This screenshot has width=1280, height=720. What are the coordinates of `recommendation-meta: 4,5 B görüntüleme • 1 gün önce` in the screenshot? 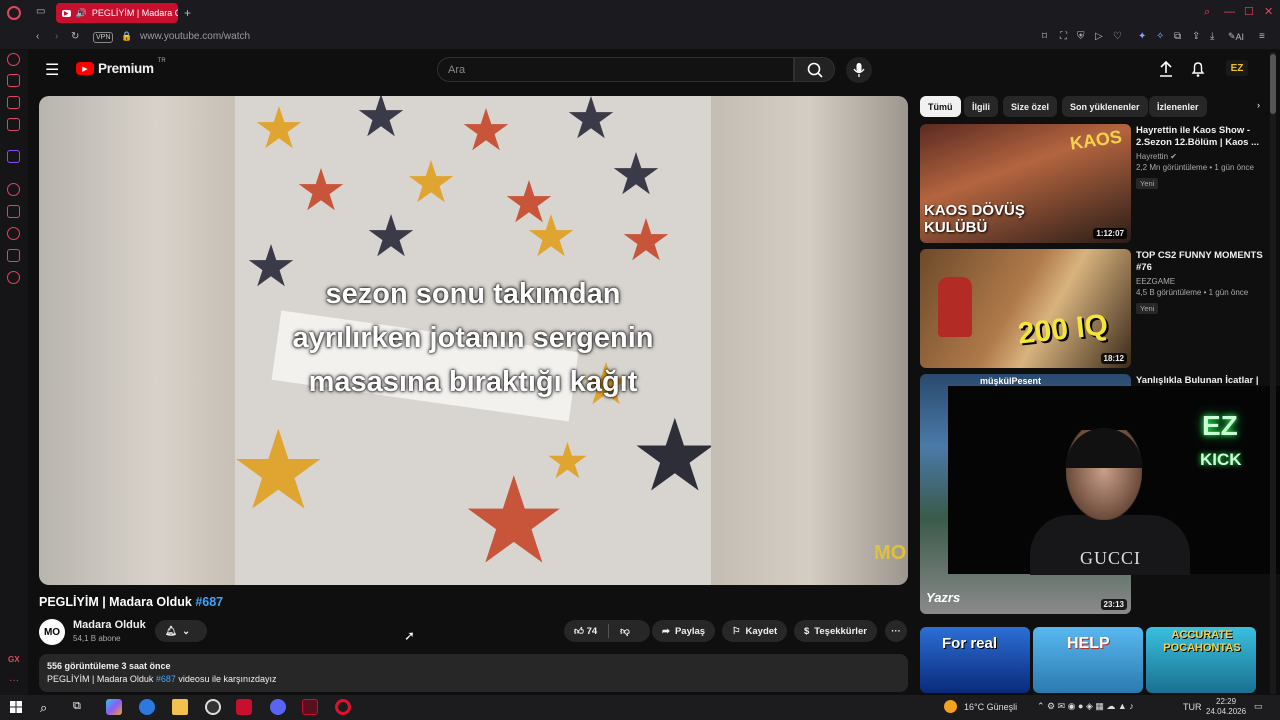 It's located at (1192, 292).